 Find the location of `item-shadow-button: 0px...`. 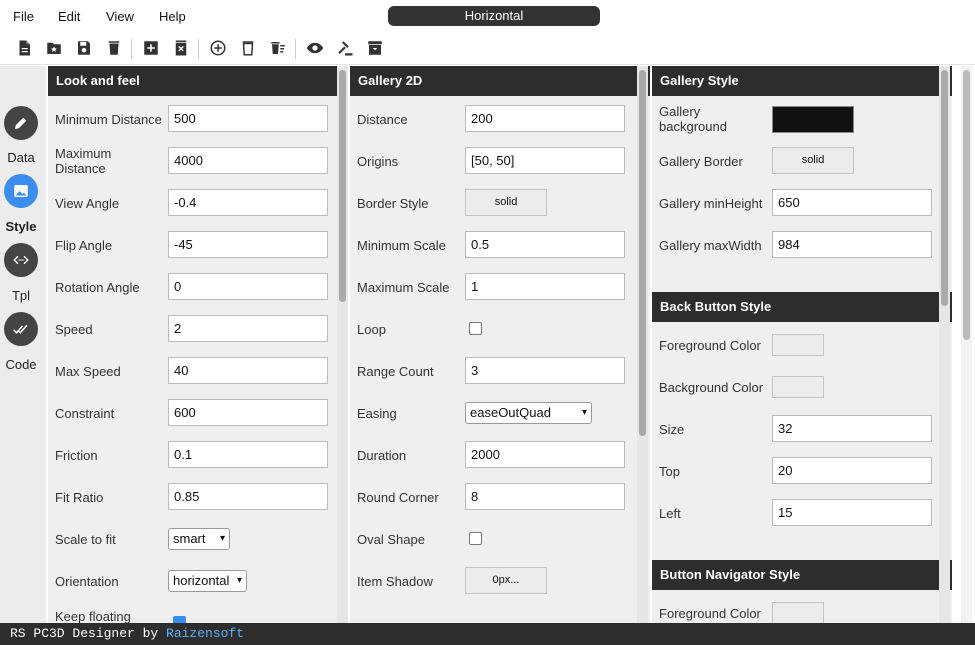

item-shadow-button: 0px... is located at coordinates (506, 580).